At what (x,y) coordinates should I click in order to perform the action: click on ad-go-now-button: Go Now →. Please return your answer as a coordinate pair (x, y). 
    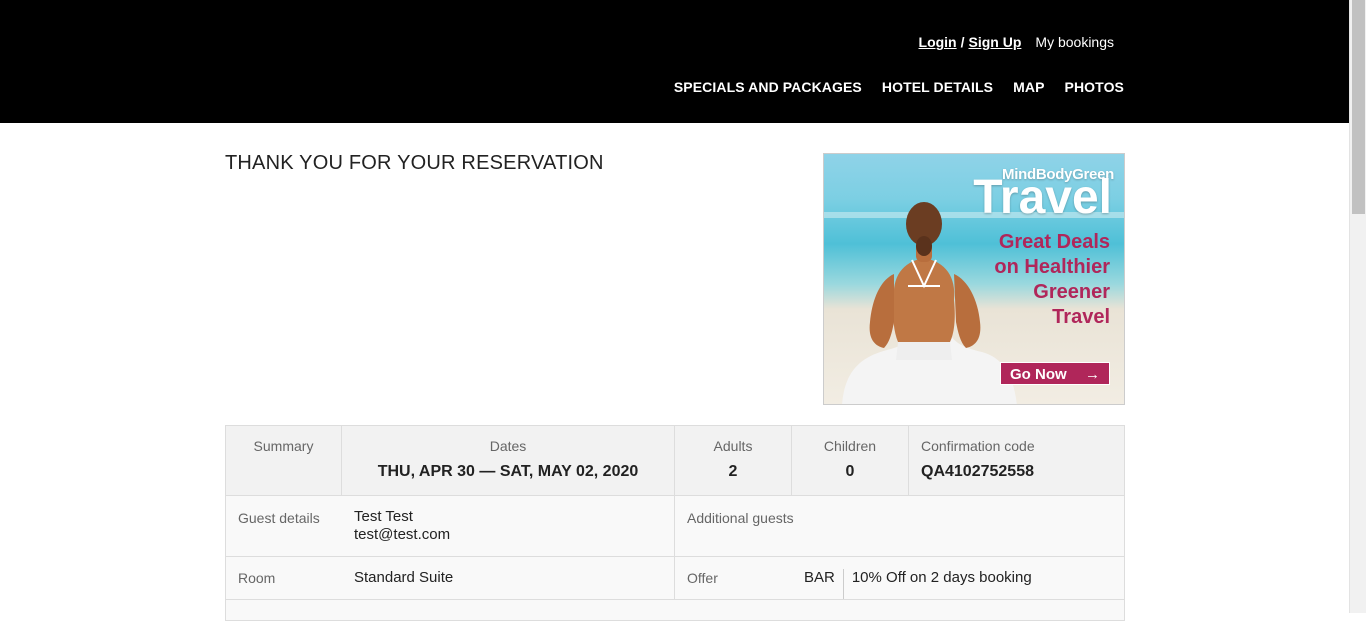
    Looking at the image, I should click on (1055, 373).